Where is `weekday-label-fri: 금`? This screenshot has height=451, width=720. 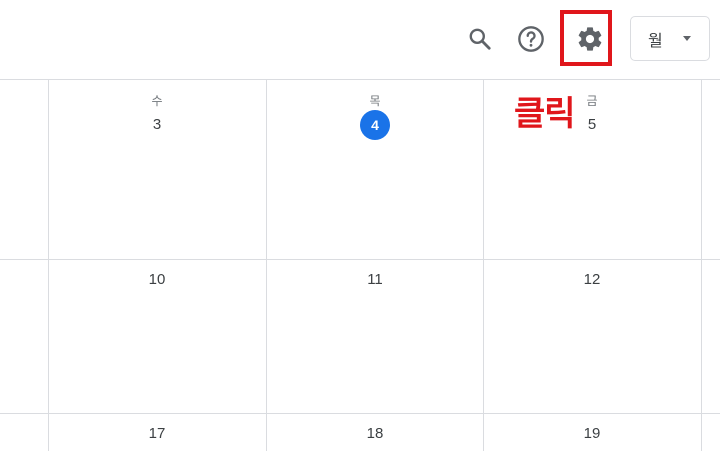 weekday-label-fri: 금 is located at coordinates (592, 101).